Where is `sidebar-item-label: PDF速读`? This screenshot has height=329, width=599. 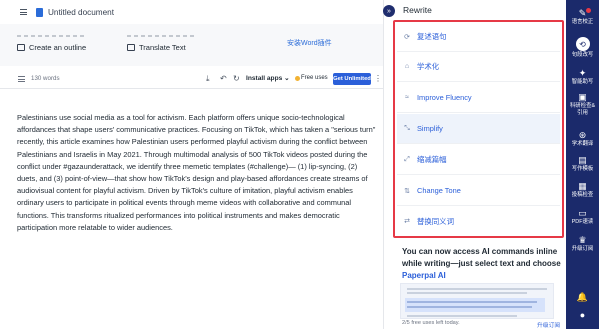 sidebar-item-label: PDF速读 is located at coordinates (582, 222).